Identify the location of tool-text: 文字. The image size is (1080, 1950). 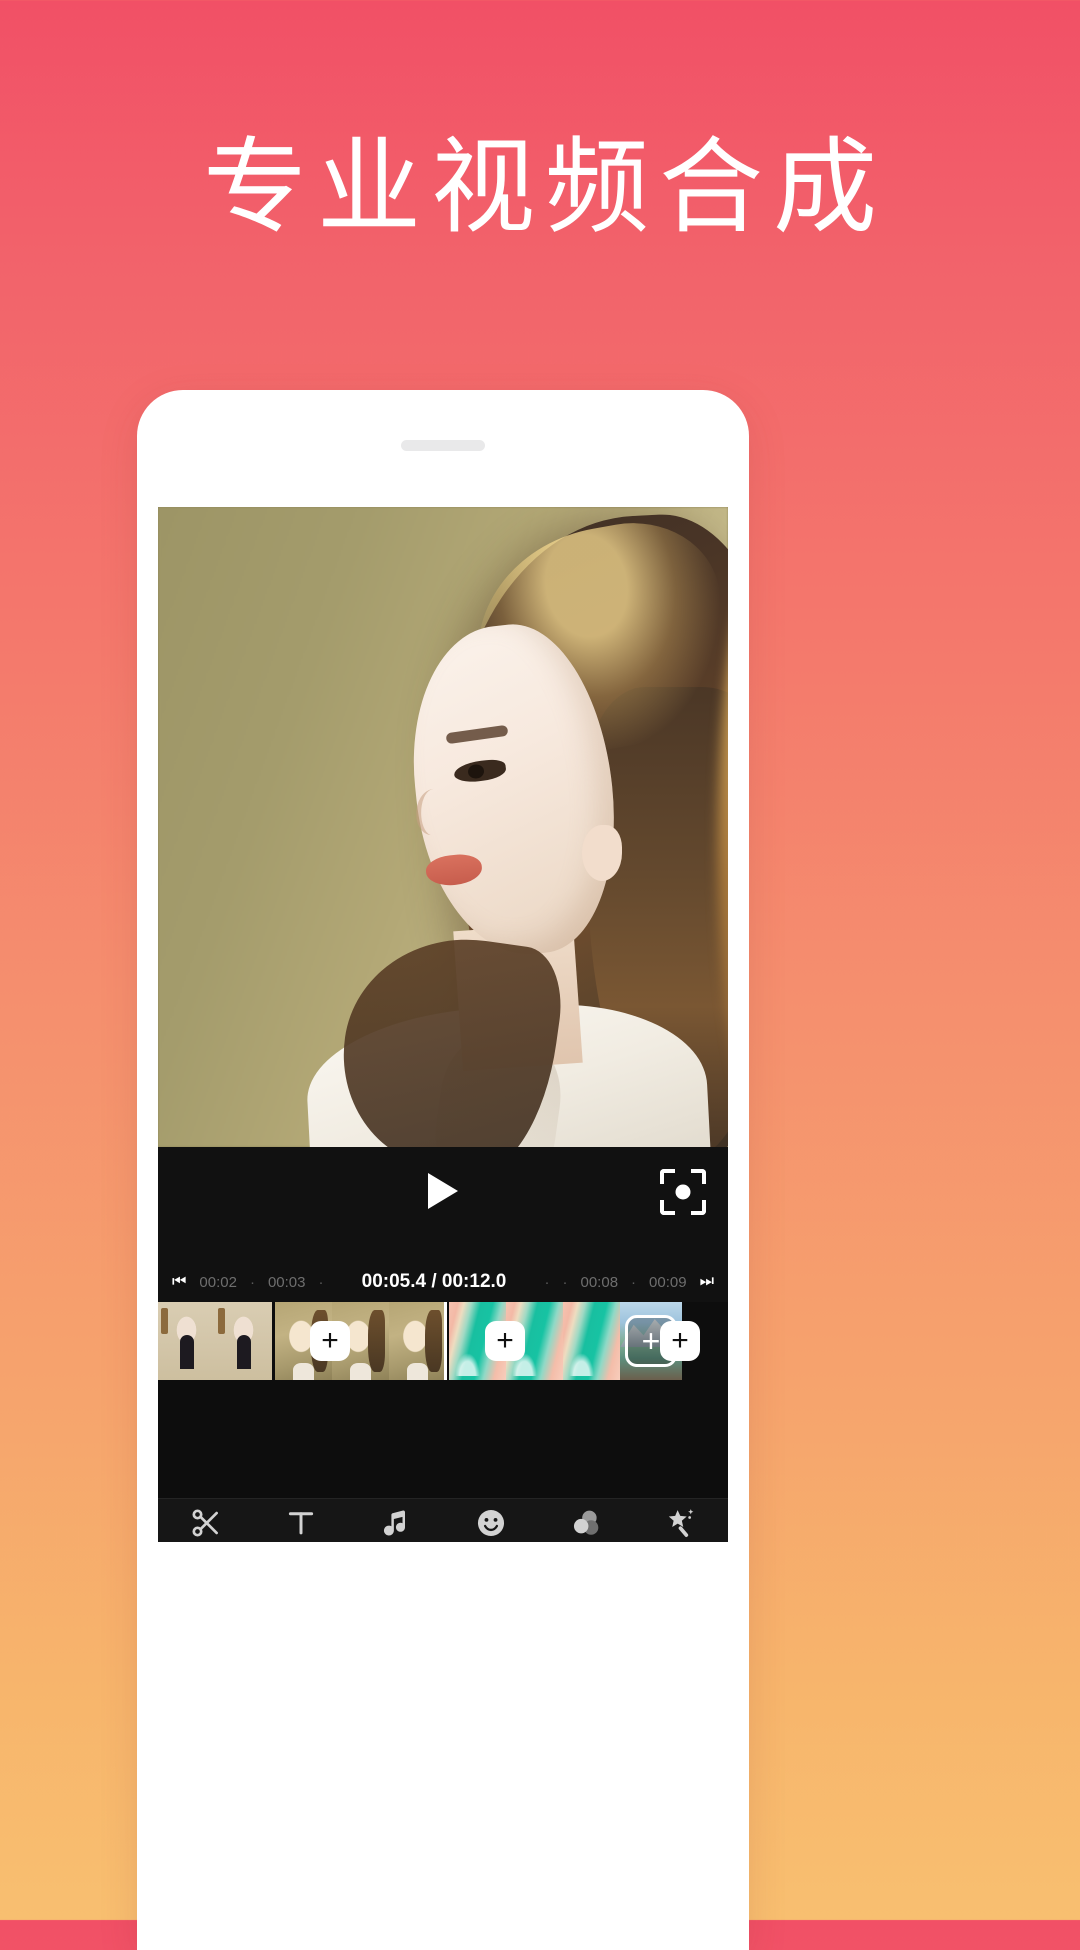
(300, 1524).